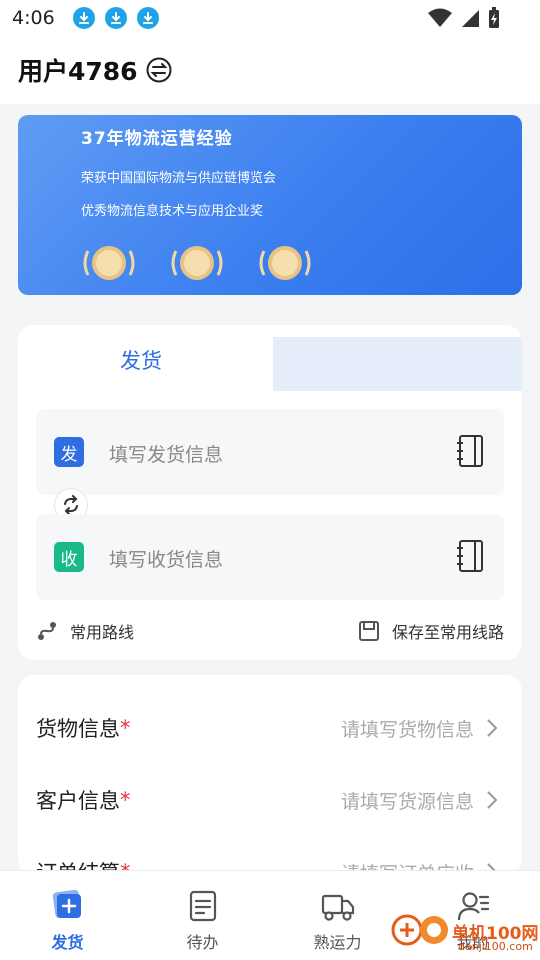 This screenshot has height=960, width=540. I want to click on nav-ship: 发货, so click(67, 915).